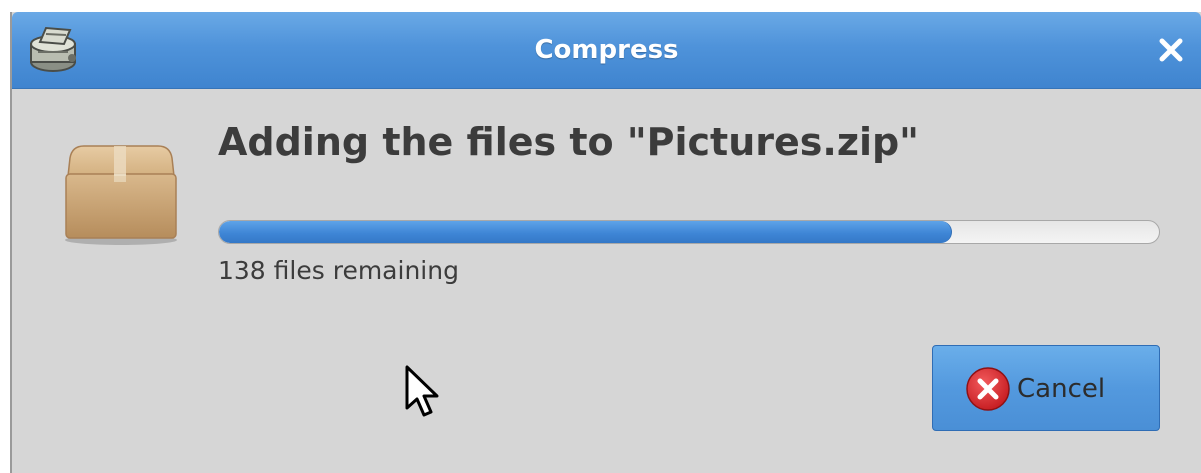 Image resolution: width=1201 pixels, height=473 pixels. Describe the element at coordinates (568, 142) in the screenshot. I see `progress-heading: Adding the files to "Pictures.zip"` at that location.